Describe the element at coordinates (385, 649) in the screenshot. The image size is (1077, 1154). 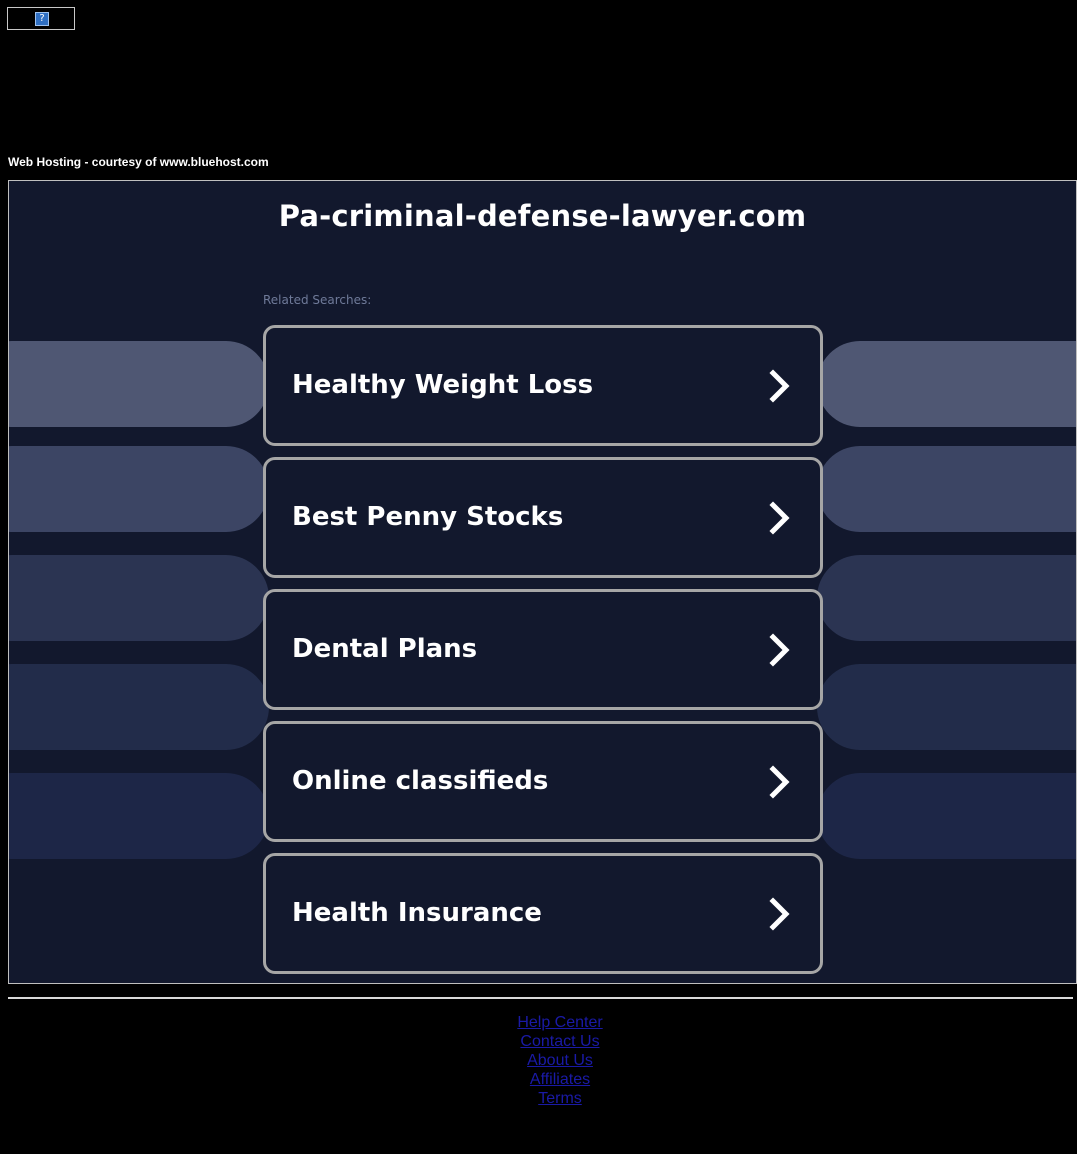
I see `result-label: Dental Plans` at that location.